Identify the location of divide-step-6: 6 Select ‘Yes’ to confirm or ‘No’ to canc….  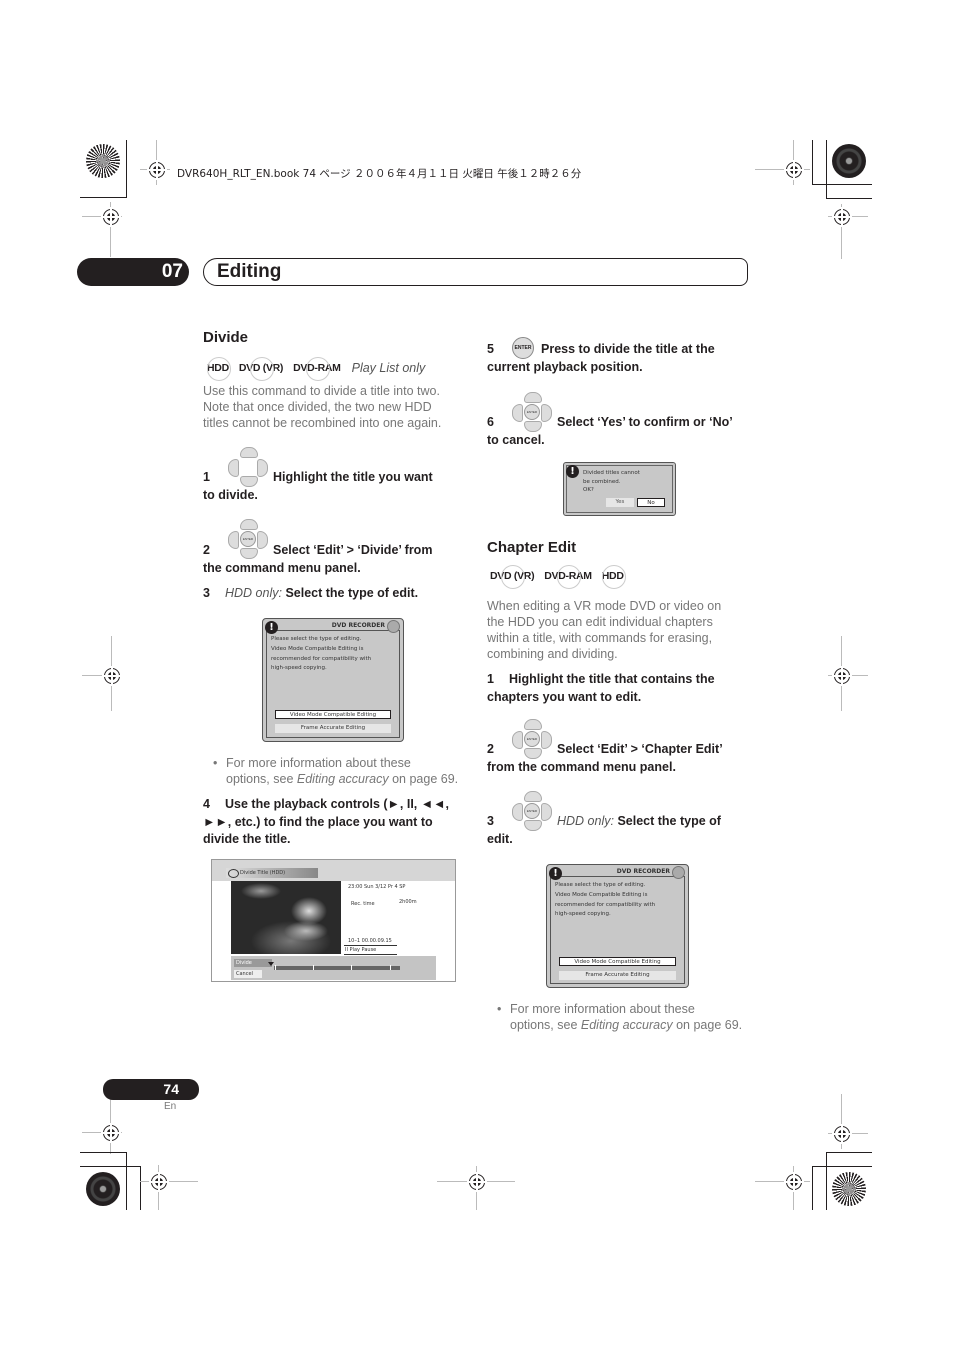
(610, 431).